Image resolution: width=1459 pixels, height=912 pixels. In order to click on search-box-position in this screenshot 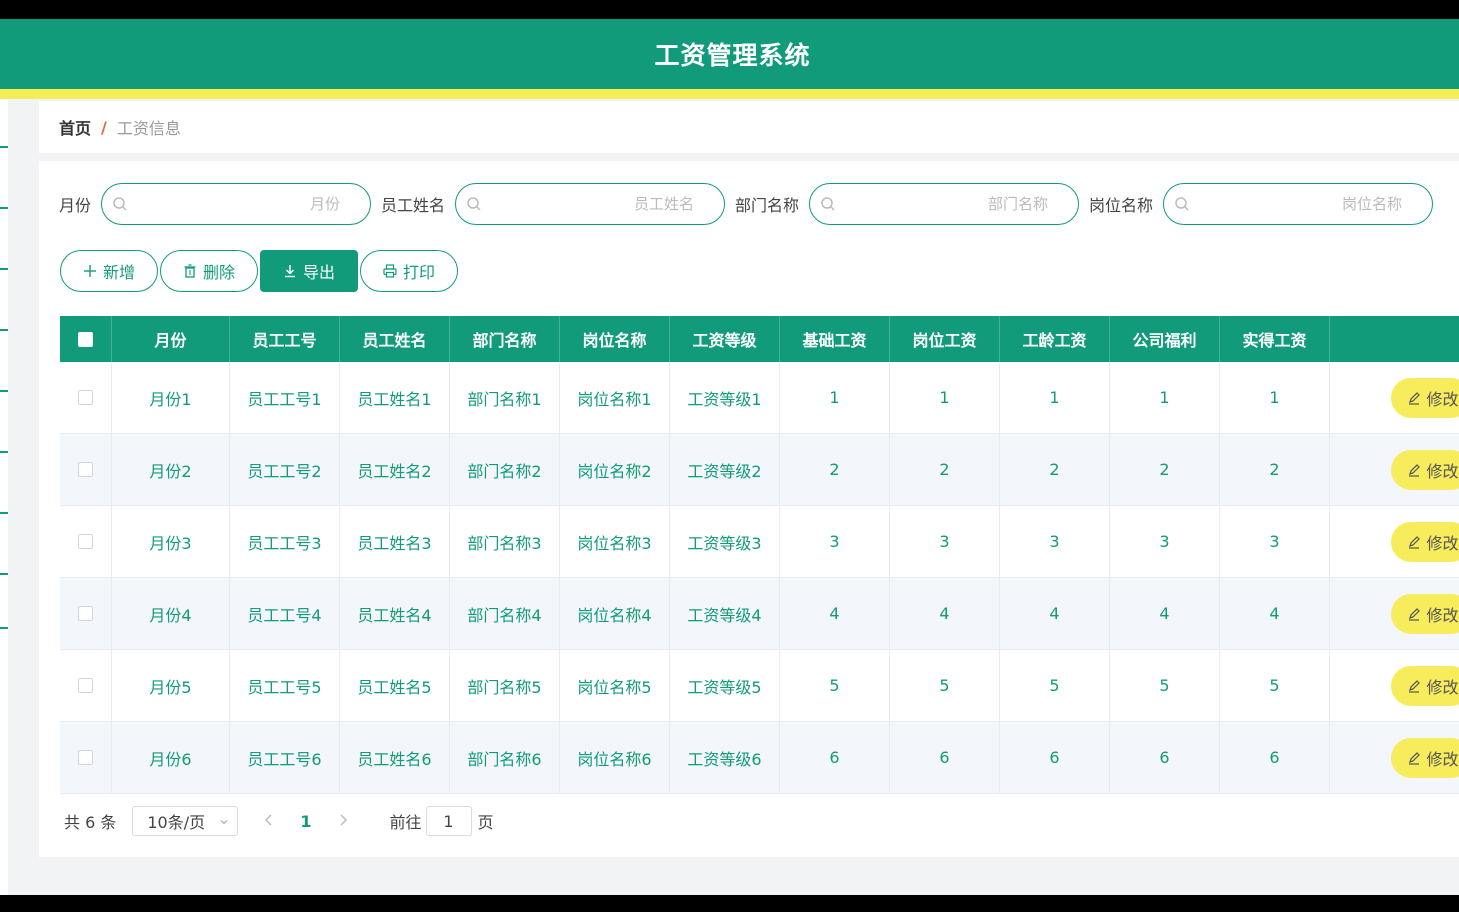, I will do `click(1298, 204)`.